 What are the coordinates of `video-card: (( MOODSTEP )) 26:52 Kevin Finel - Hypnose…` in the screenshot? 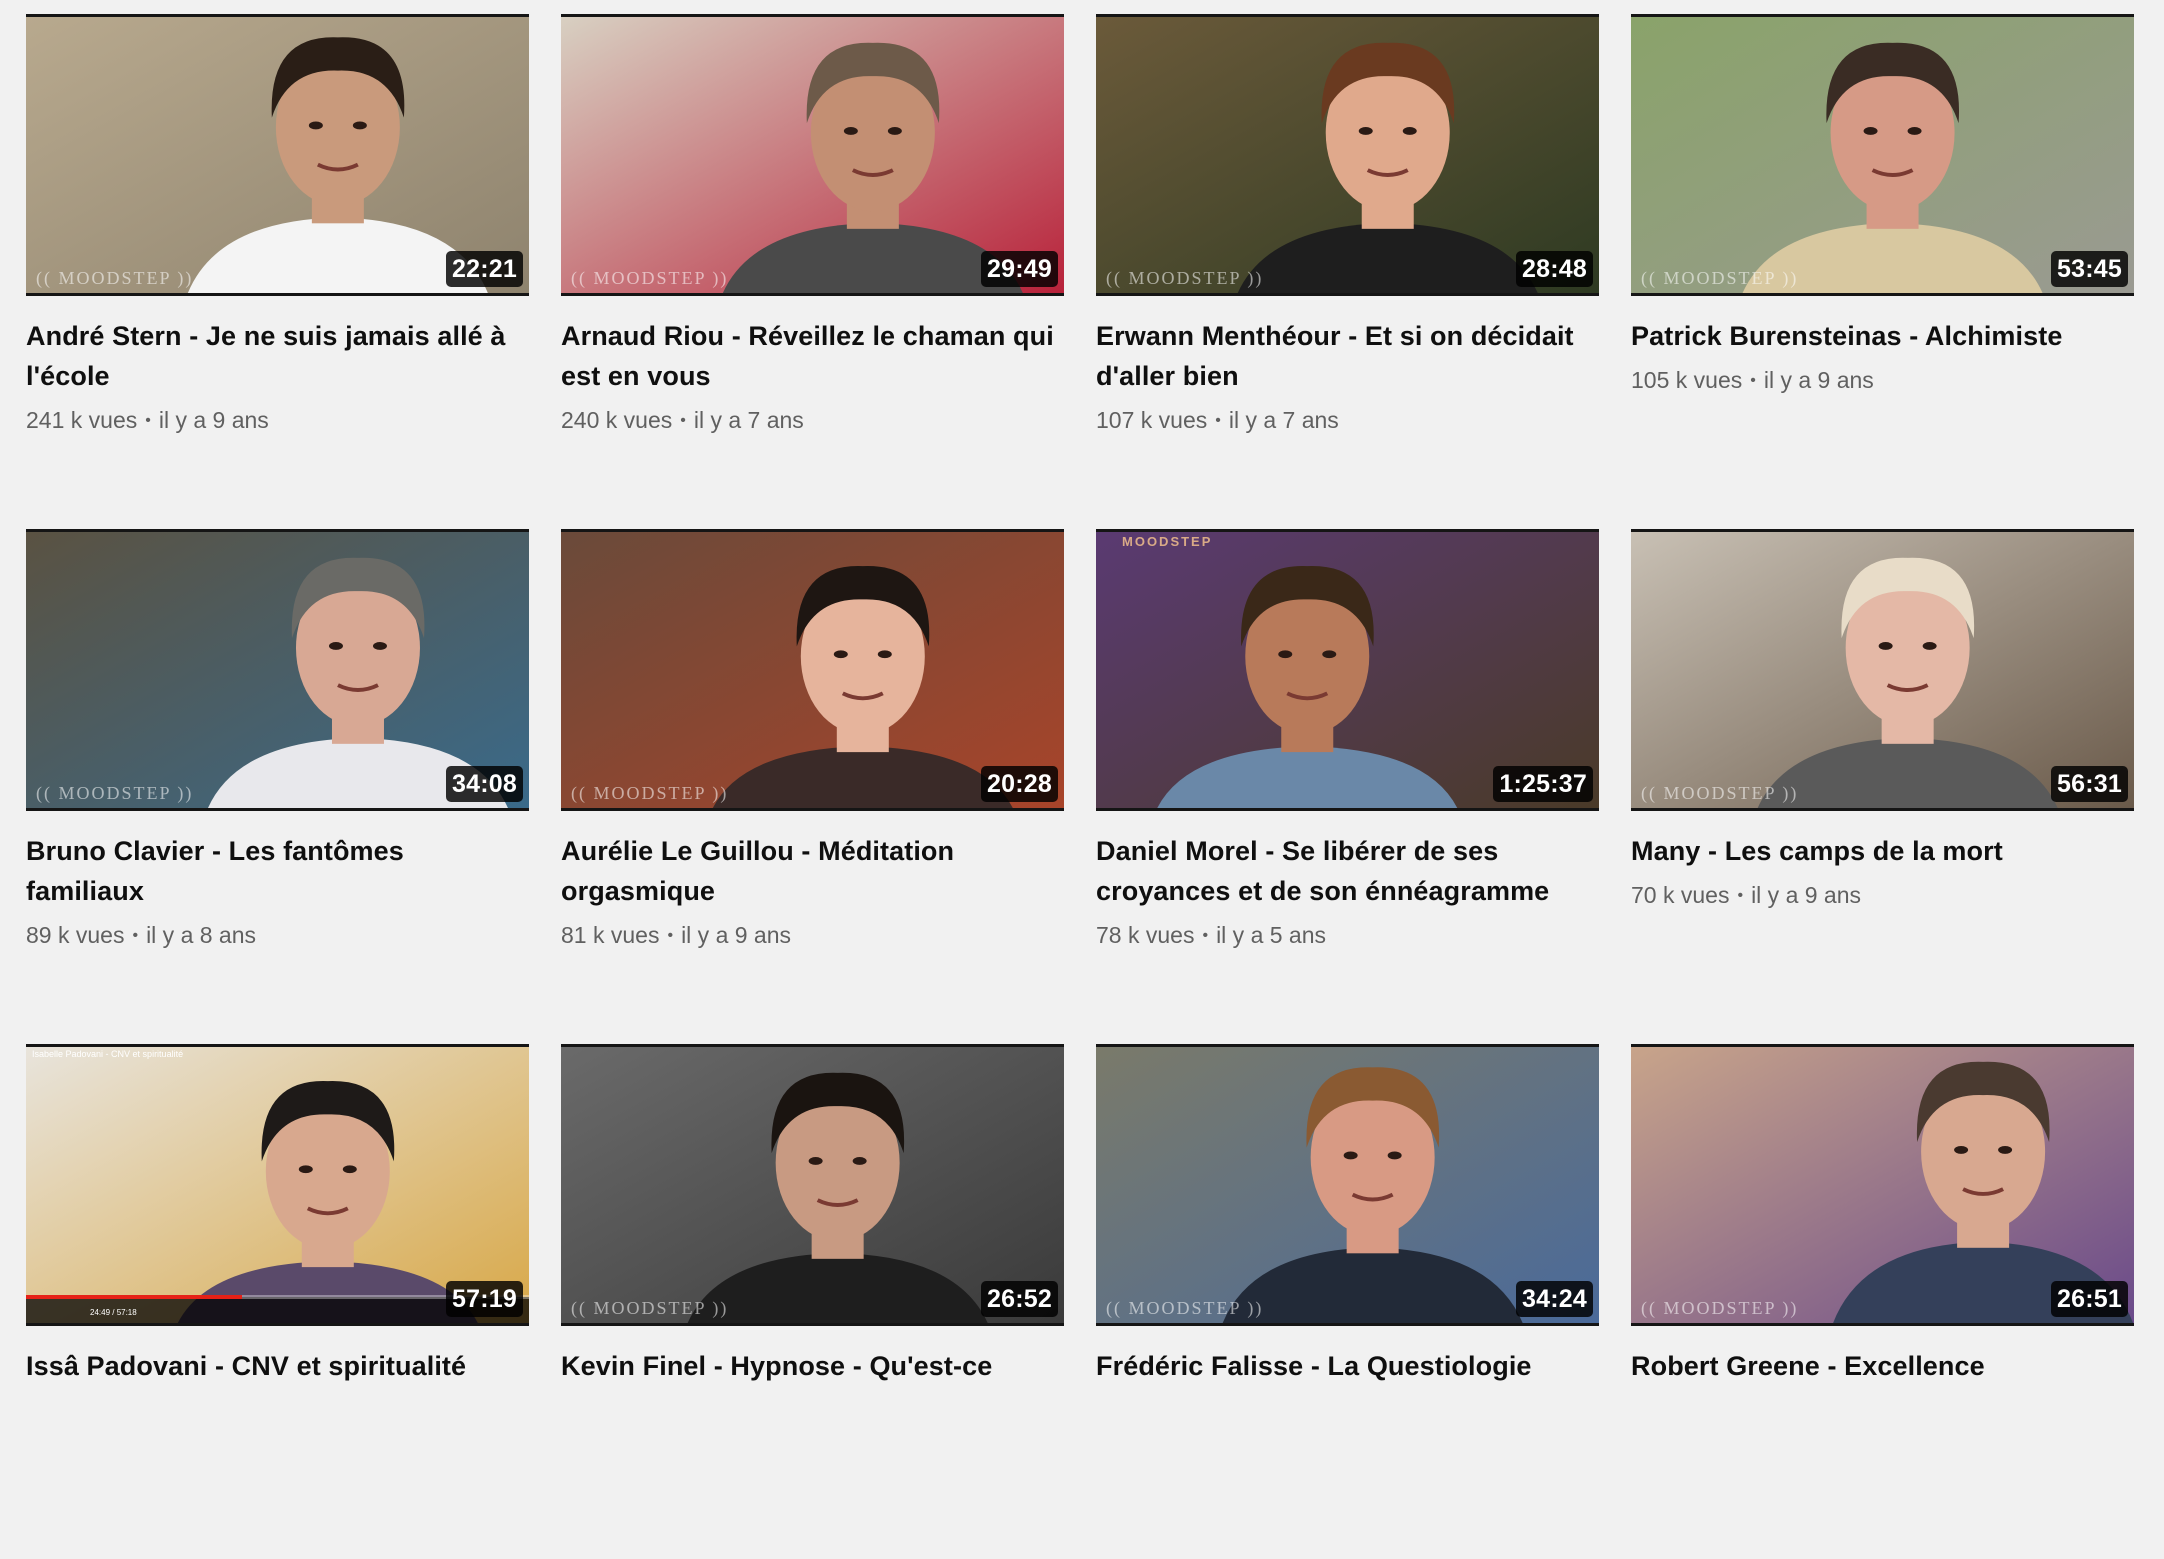 It's located at (812, 1301).